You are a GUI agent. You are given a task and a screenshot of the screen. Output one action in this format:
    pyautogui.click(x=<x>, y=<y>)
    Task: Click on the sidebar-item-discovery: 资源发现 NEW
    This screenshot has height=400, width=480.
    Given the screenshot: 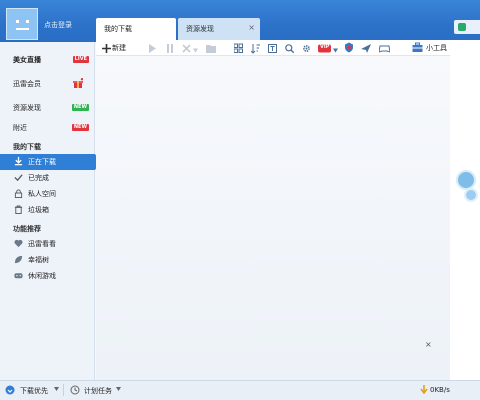 What is the action you would take?
    pyautogui.click(x=47, y=108)
    